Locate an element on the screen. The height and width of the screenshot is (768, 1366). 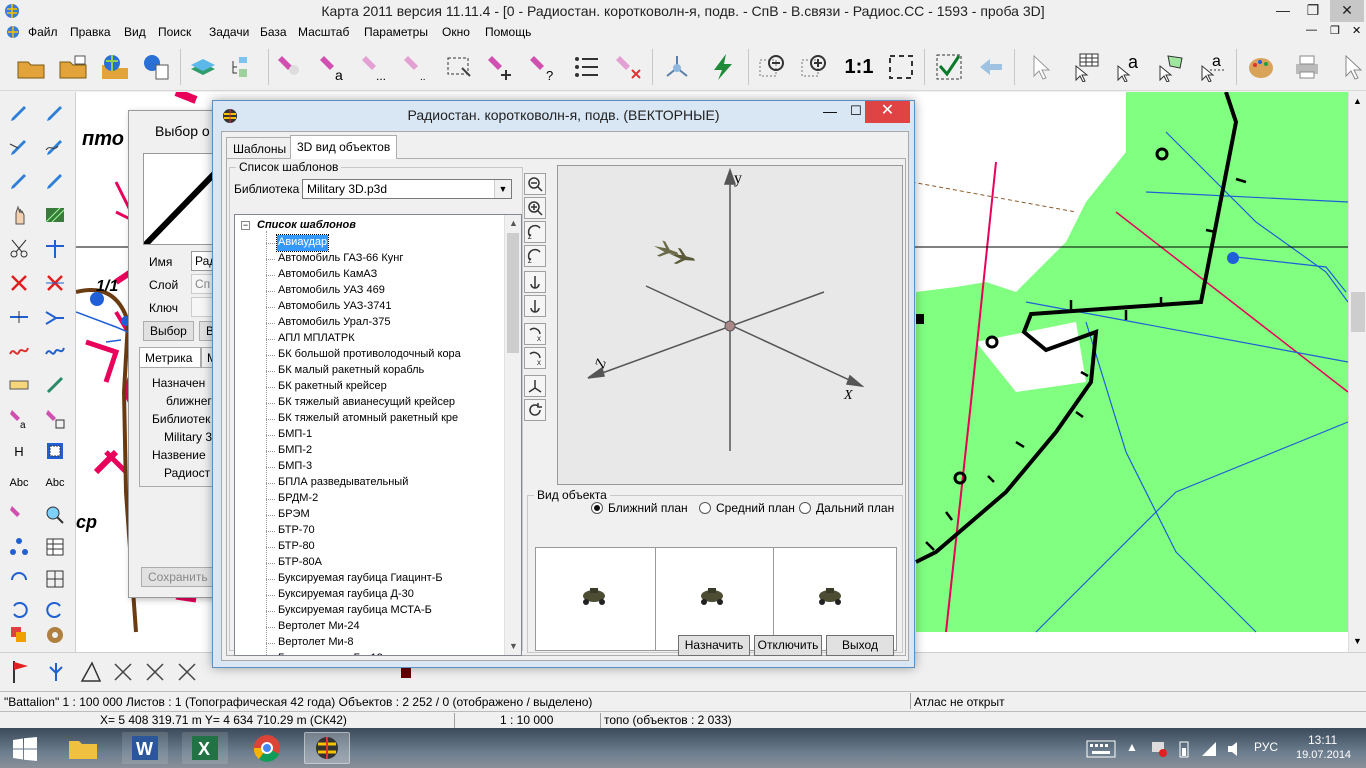
tree-item: БРДМ-2 is located at coordinates (298, 499).